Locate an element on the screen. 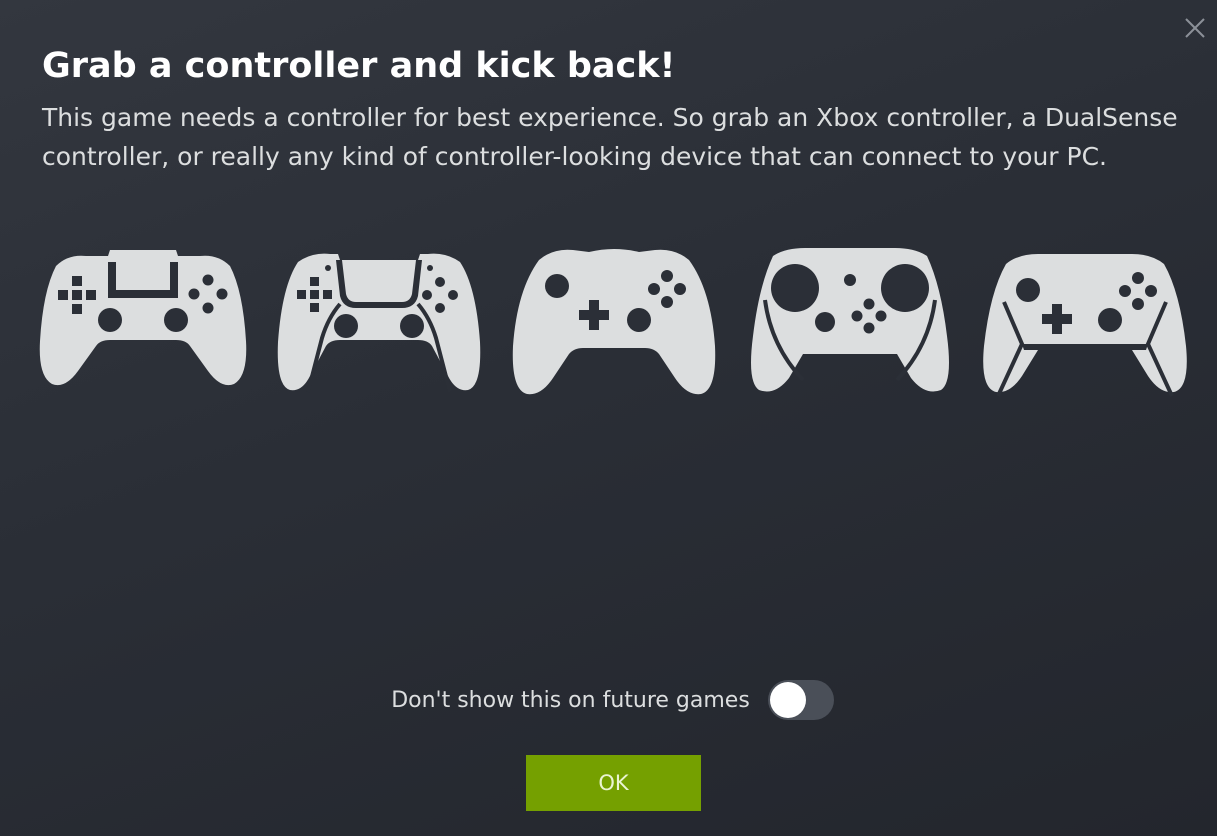 Image resolution: width=1217 pixels, height=836 pixels. dialog-title: Grab a controller and kick back! is located at coordinates (359, 66).